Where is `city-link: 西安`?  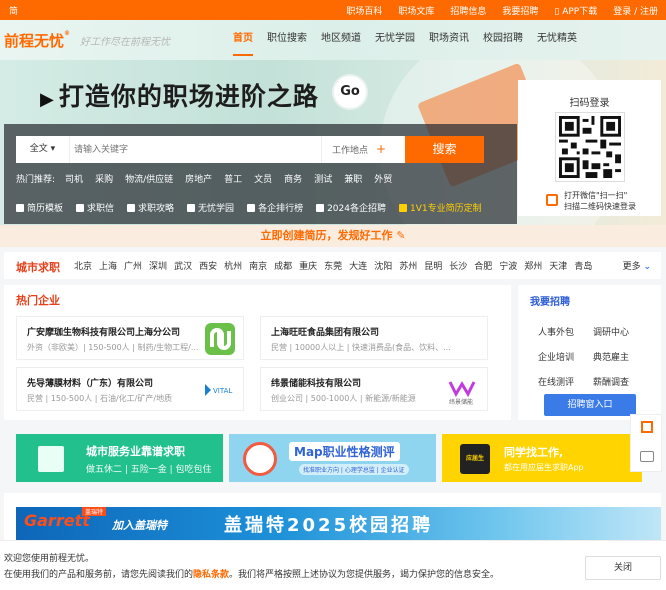 city-link: 西安 is located at coordinates (208, 265).